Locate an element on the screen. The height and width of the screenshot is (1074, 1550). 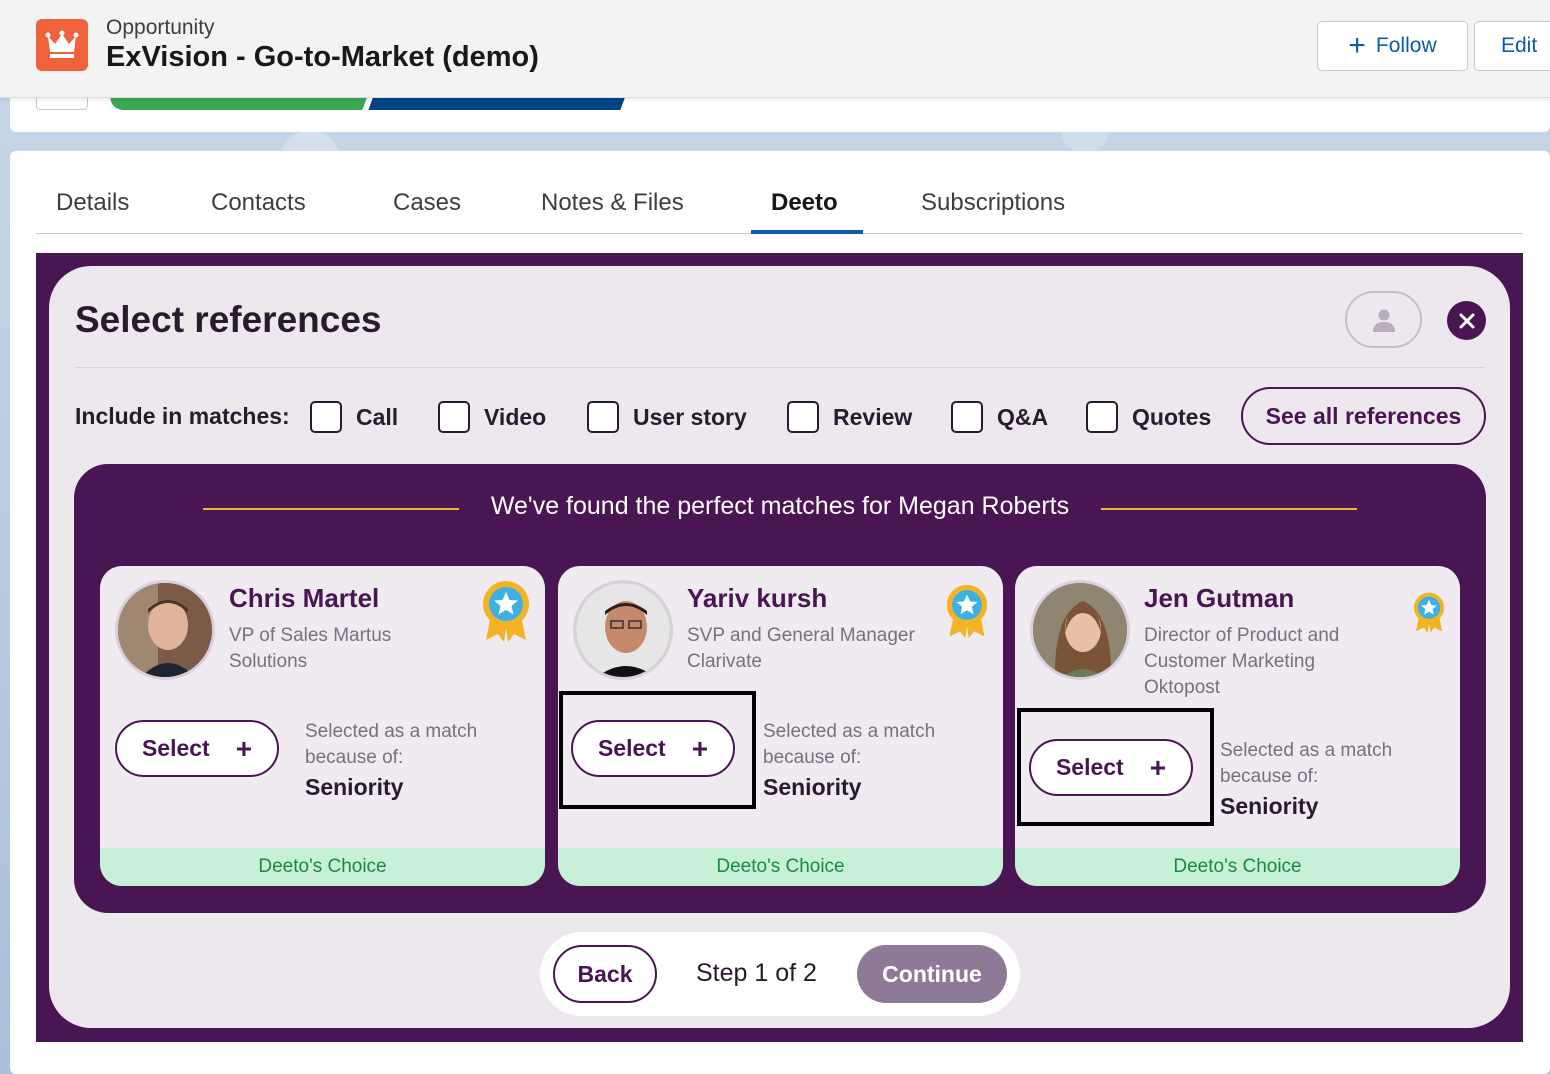
select-reference-button: Select + is located at coordinates (197, 748).